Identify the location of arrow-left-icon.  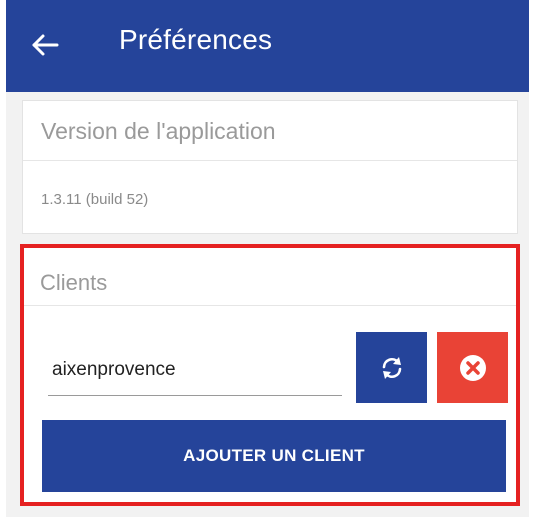
(45, 45).